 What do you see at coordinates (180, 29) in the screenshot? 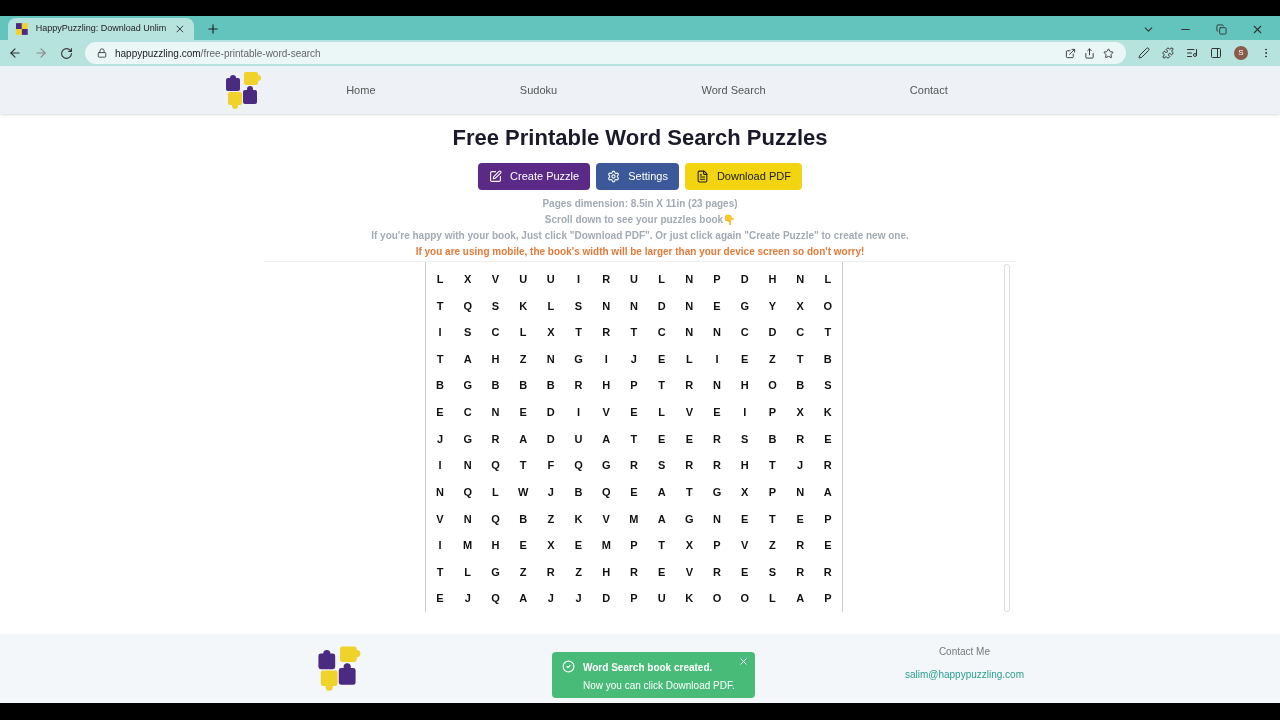
I see `close-icon` at bounding box center [180, 29].